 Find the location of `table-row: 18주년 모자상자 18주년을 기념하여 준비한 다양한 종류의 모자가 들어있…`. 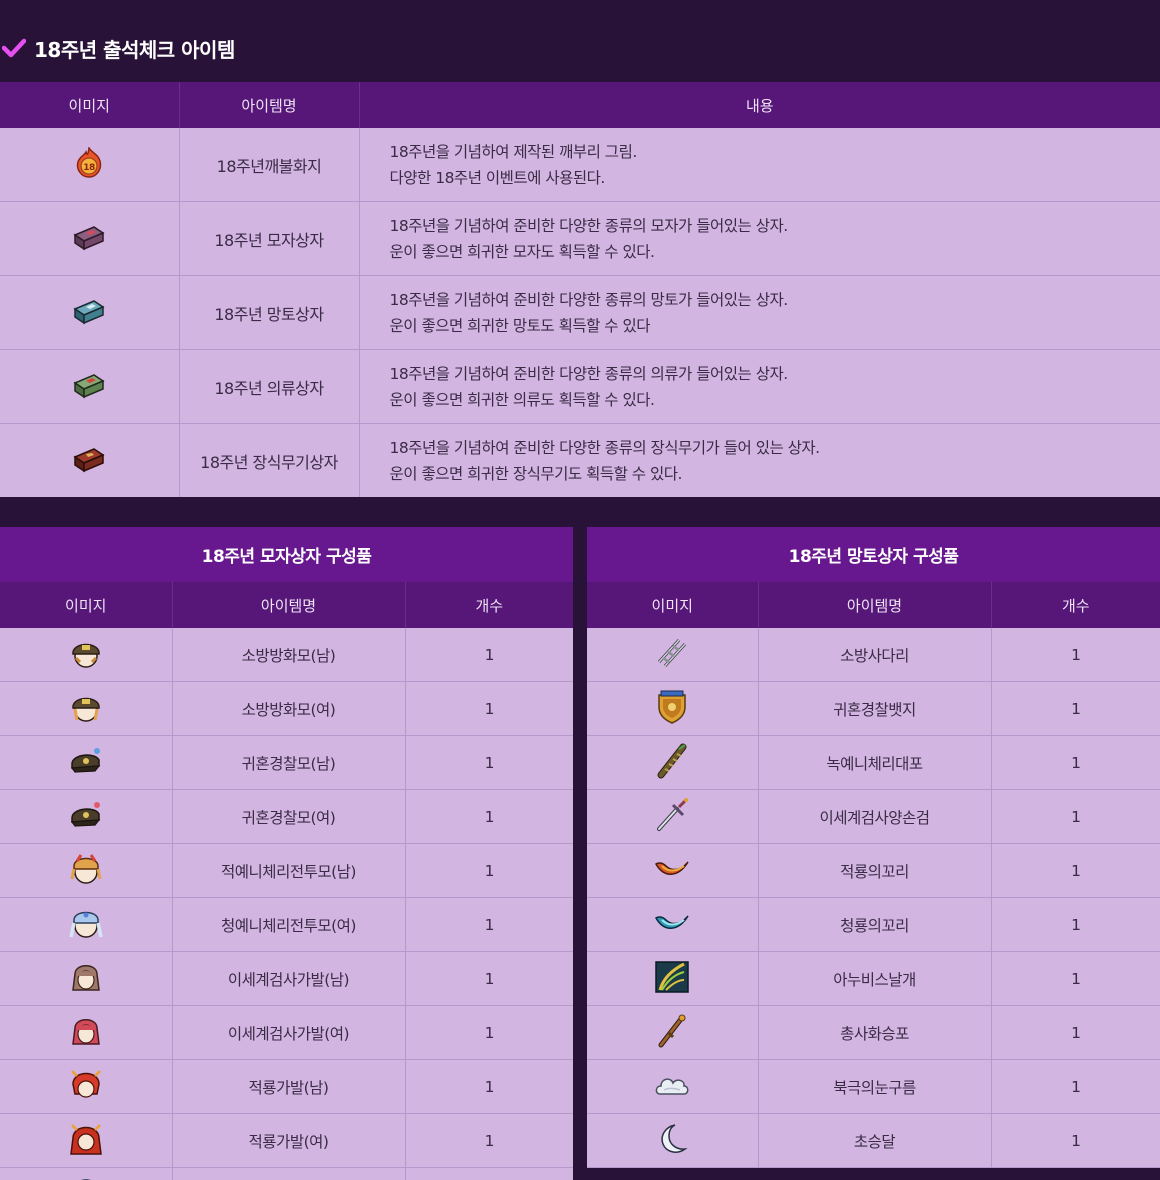

table-row: 18주년 모자상자 18주년을 기념하여 준비한 다양한 종류의 모자가 들어있… is located at coordinates (580, 238).